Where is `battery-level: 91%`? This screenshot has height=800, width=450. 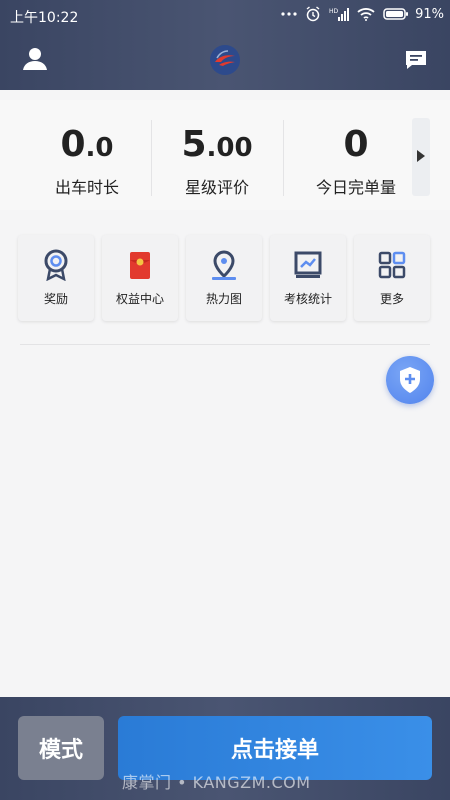 battery-level: 91% is located at coordinates (429, 14).